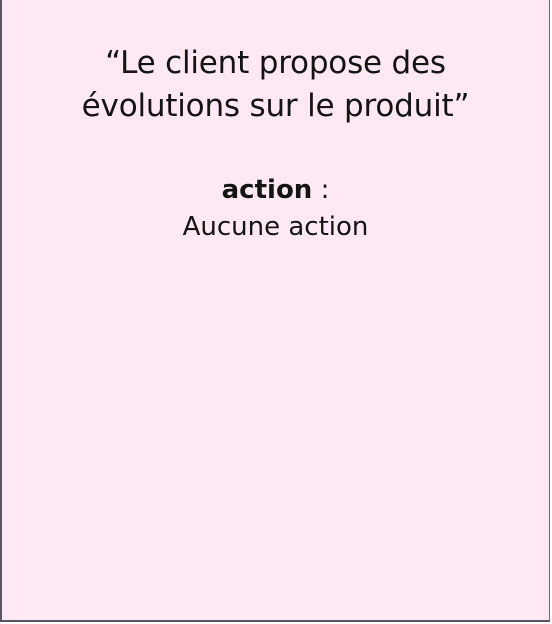 The width and height of the screenshot is (552, 624). I want to click on action-value: Aucune action, so click(275, 227).